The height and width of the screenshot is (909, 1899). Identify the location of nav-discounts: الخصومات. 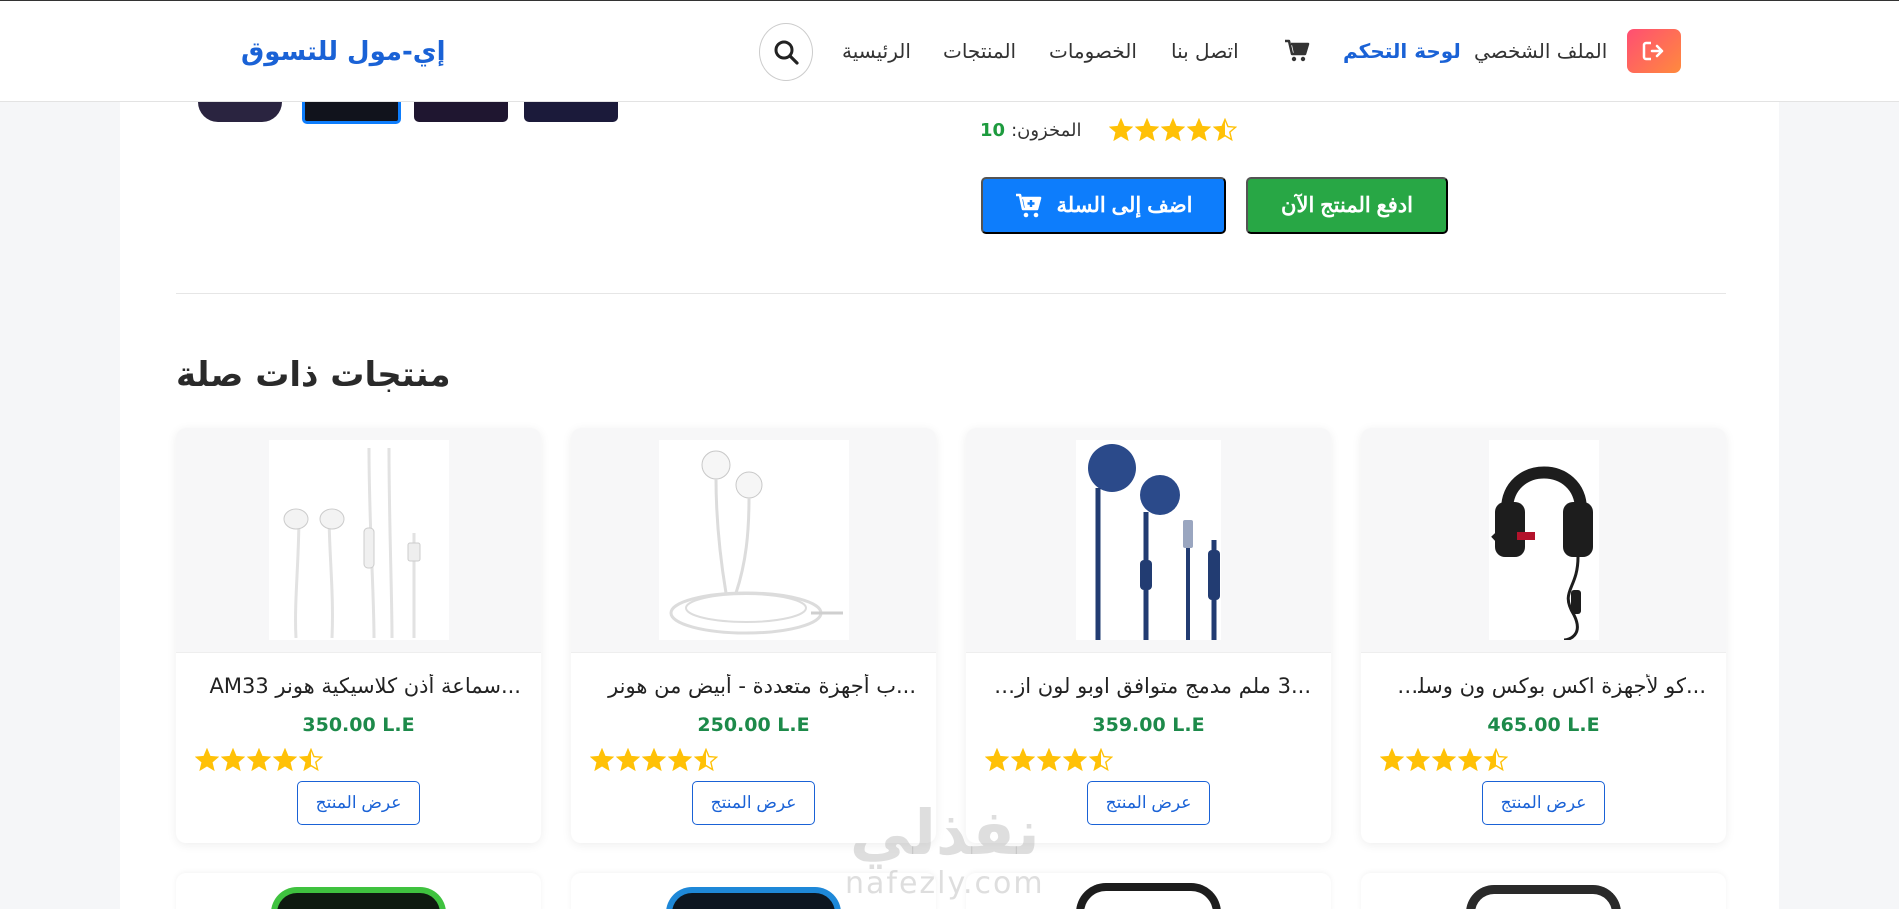
(1093, 51).